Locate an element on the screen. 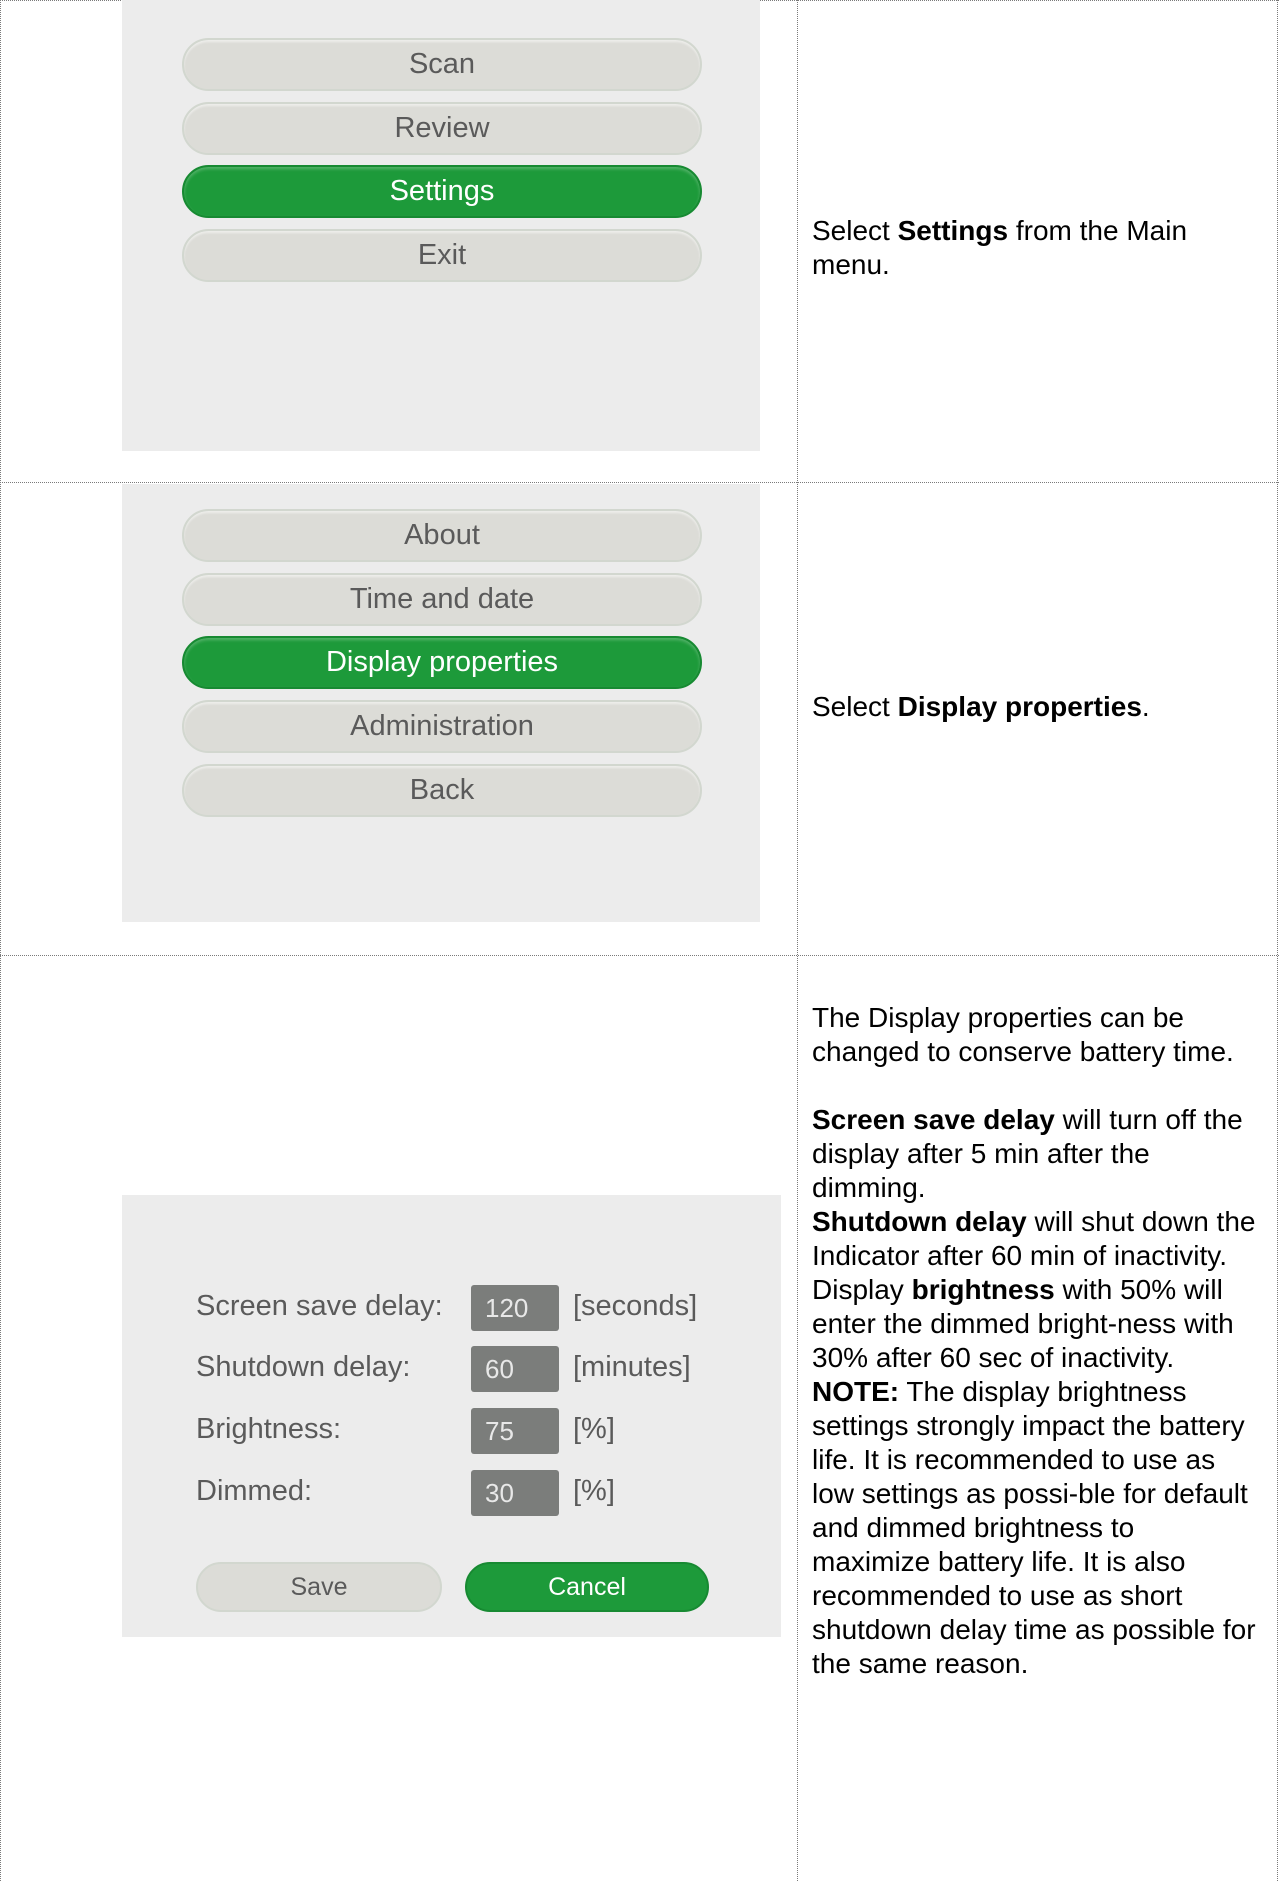 The image size is (1279, 1881). screen-save-delay-input: 120 is located at coordinates (515, 1308).